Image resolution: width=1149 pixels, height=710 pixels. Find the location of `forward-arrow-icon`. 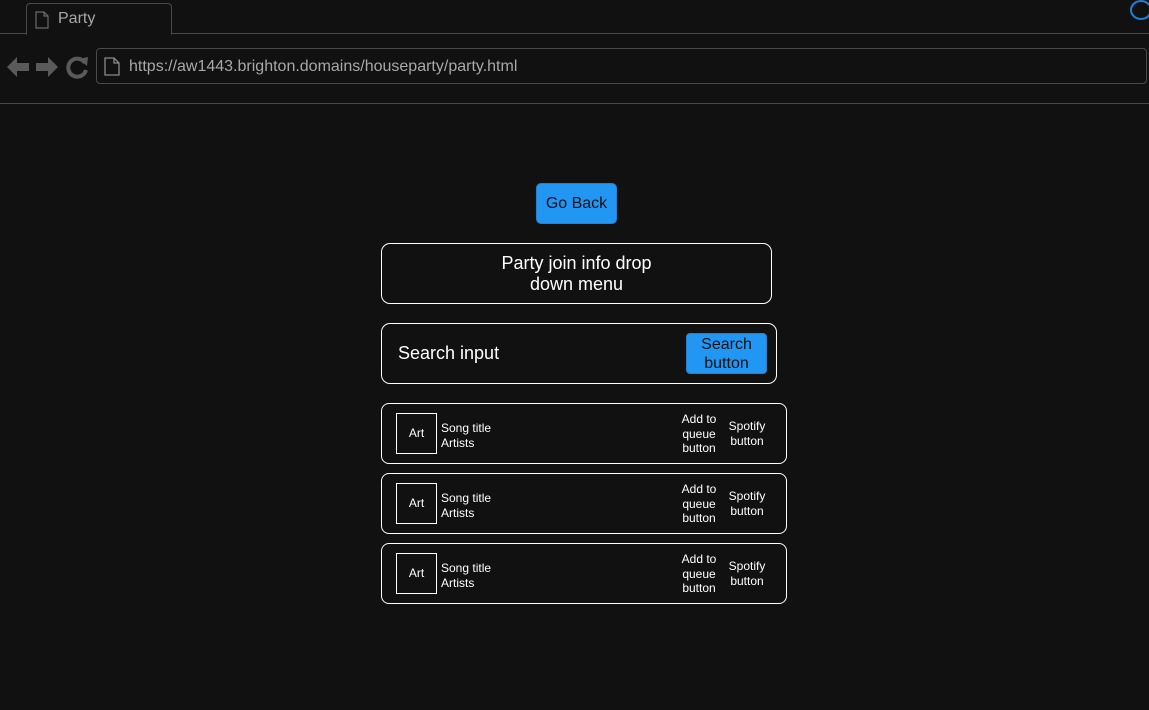

forward-arrow-icon is located at coordinates (47, 67).